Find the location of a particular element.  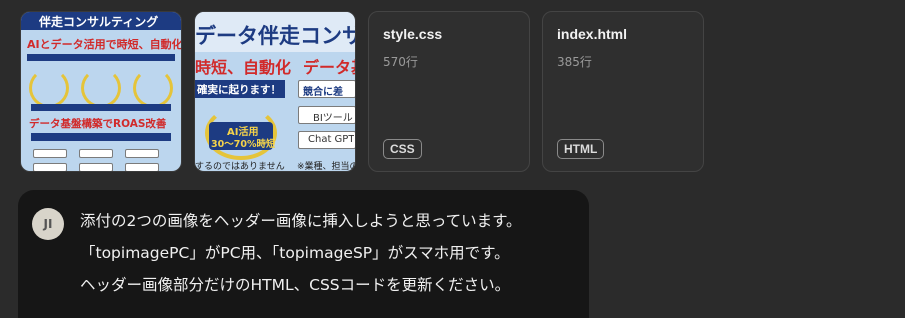

banner-footer: するのではありません is located at coordinates (240, 167).